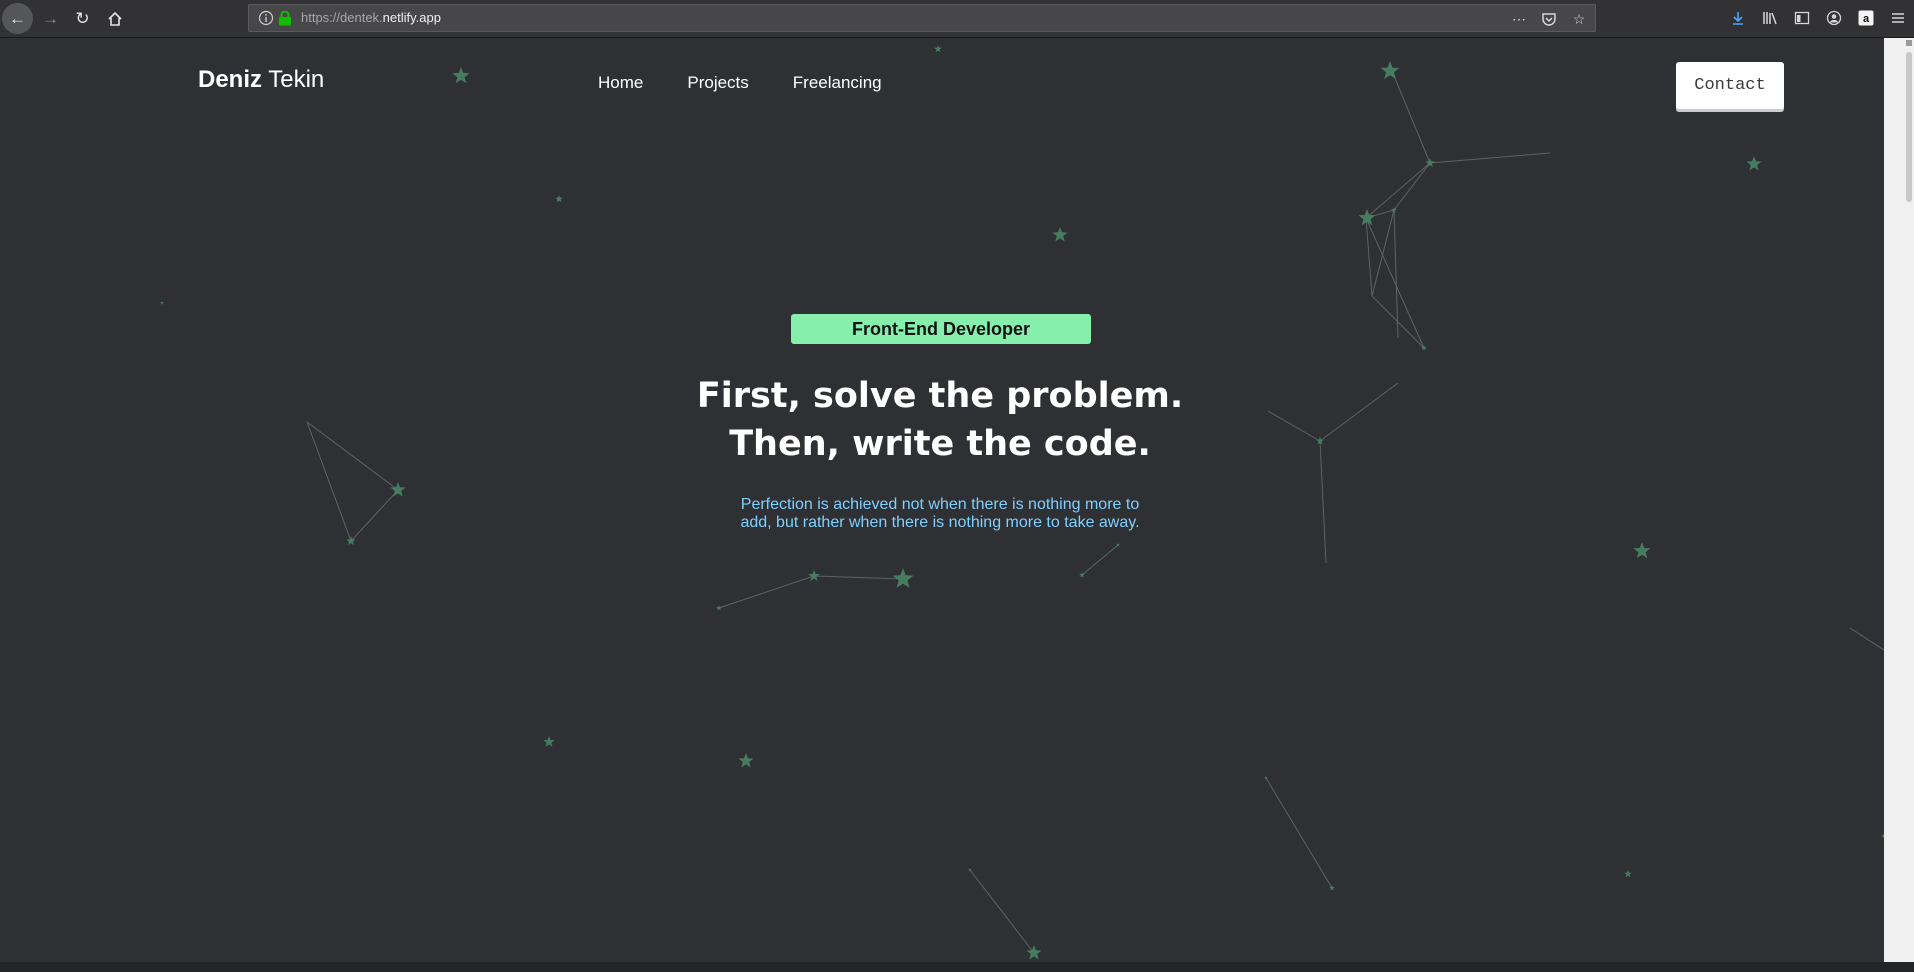  Describe the element at coordinates (620, 83) in the screenshot. I see `nav-home: Home` at that location.